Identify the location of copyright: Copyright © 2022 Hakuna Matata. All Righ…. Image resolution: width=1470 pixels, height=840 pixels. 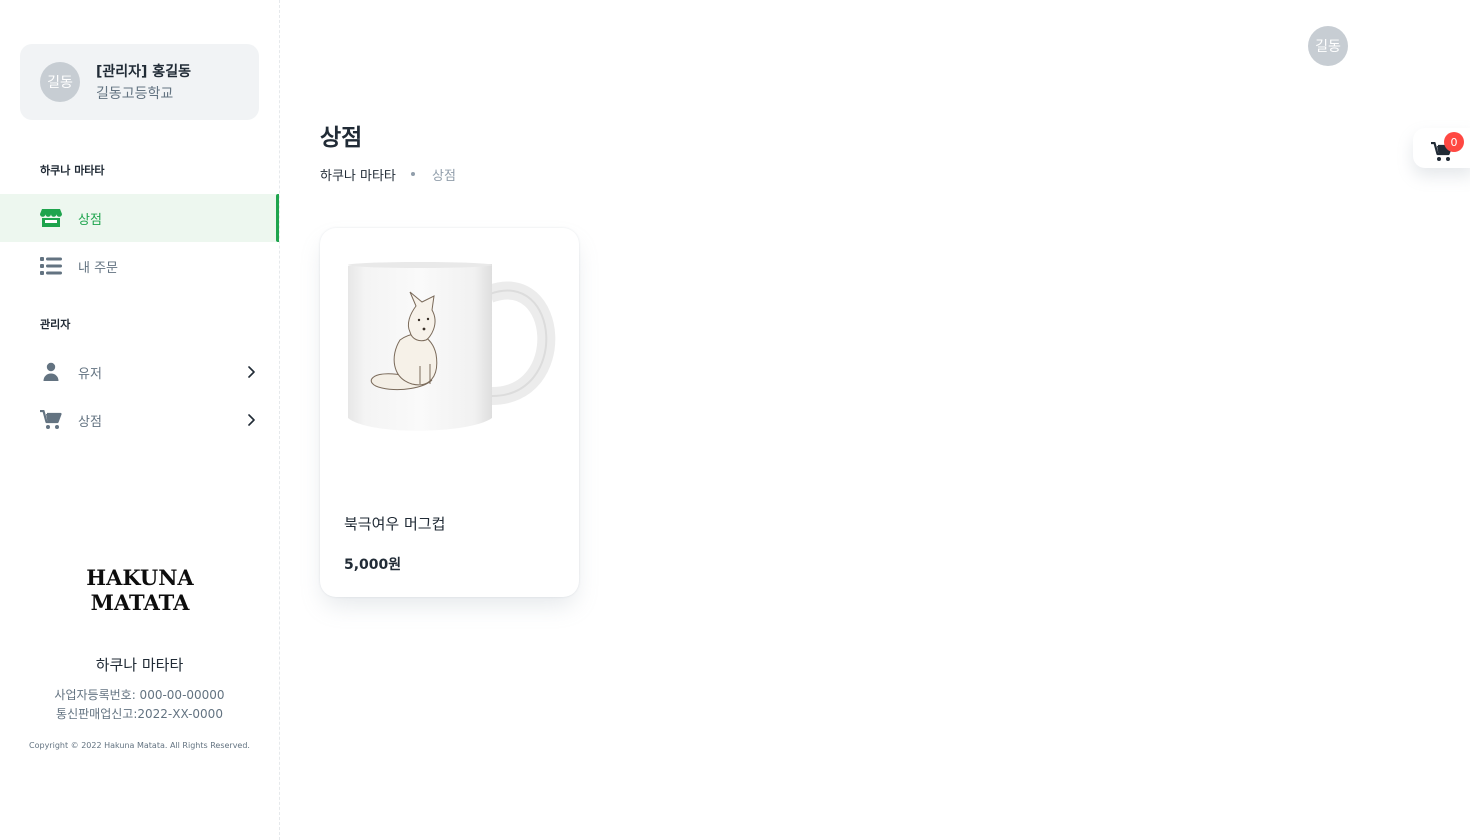
(139, 745).